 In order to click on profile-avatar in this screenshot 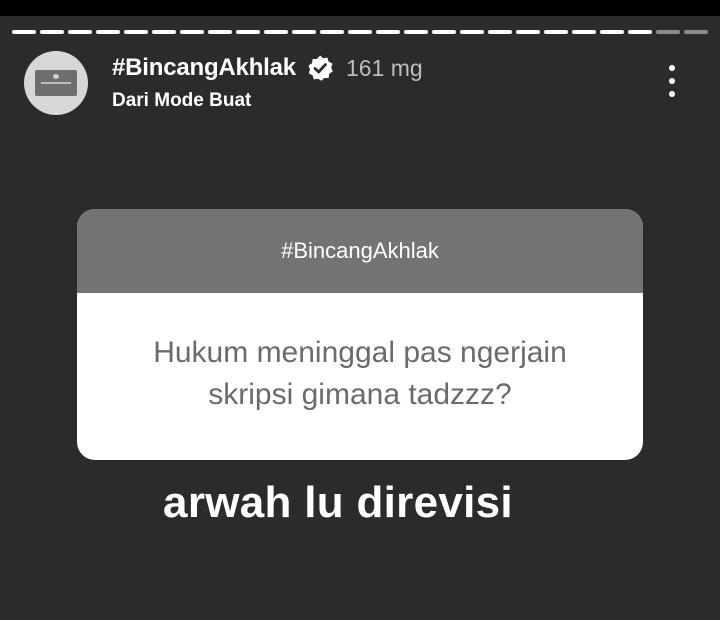, I will do `click(56, 83)`.